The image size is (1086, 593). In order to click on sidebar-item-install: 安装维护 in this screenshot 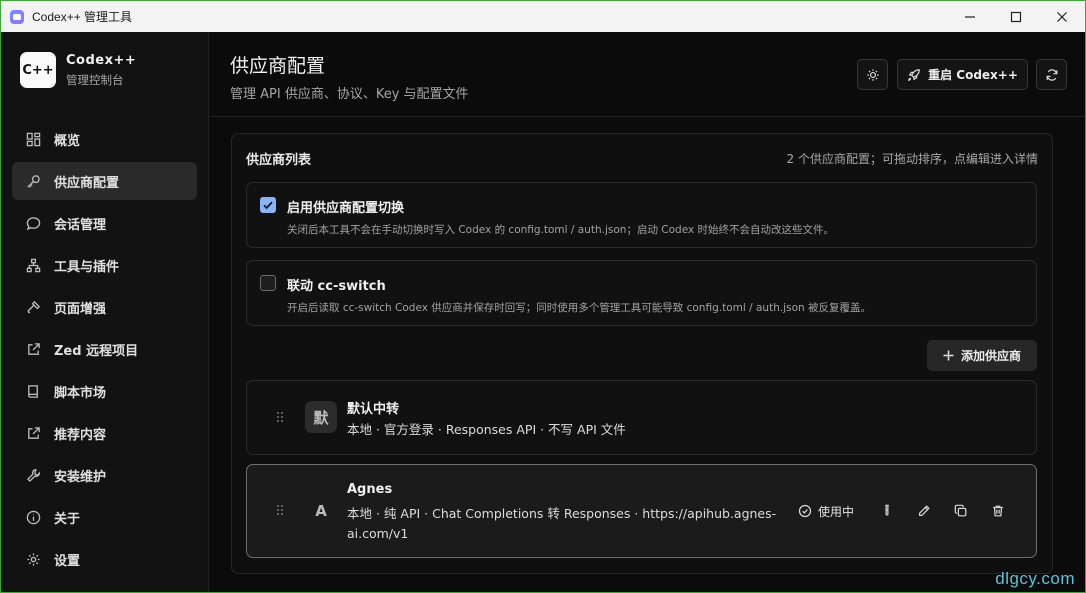, I will do `click(104, 475)`.